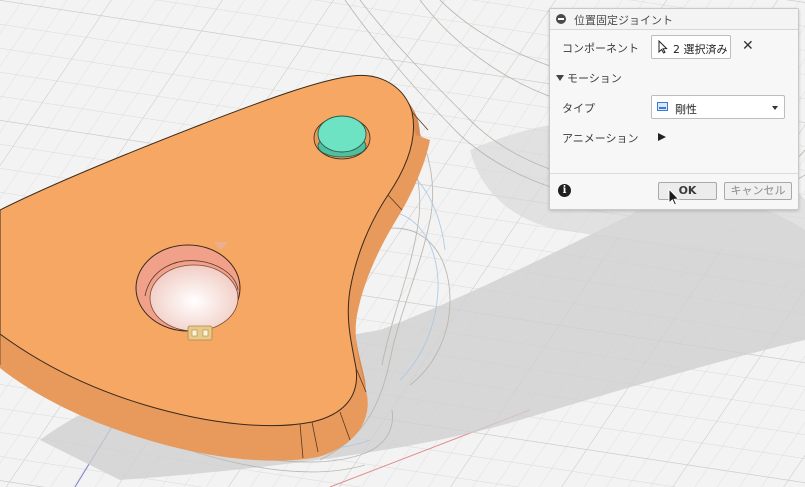 This screenshot has width=805, height=487. I want to click on motion-section-label: モーション, so click(594, 78).